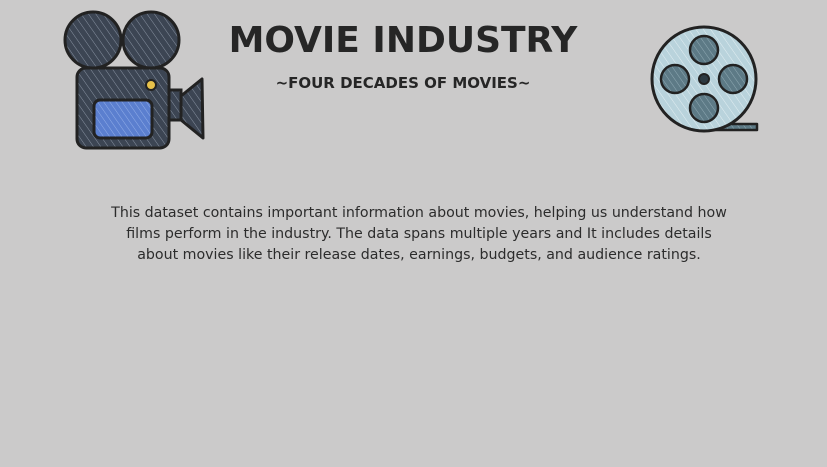 The image size is (827, 467). What do you see at coordinates (704, 79) in the screenshot?
I see `film-reel-icon` at bounding box center [704, 79].